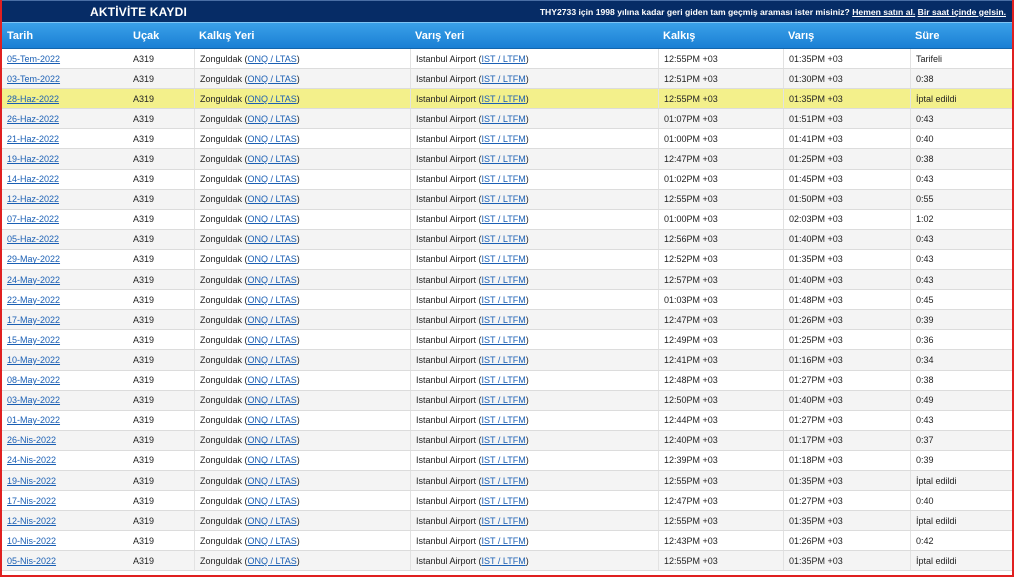  Describe the element at coordinates (925, 199) in the screenshot. I see `flight-duration: 0:55` at that location.